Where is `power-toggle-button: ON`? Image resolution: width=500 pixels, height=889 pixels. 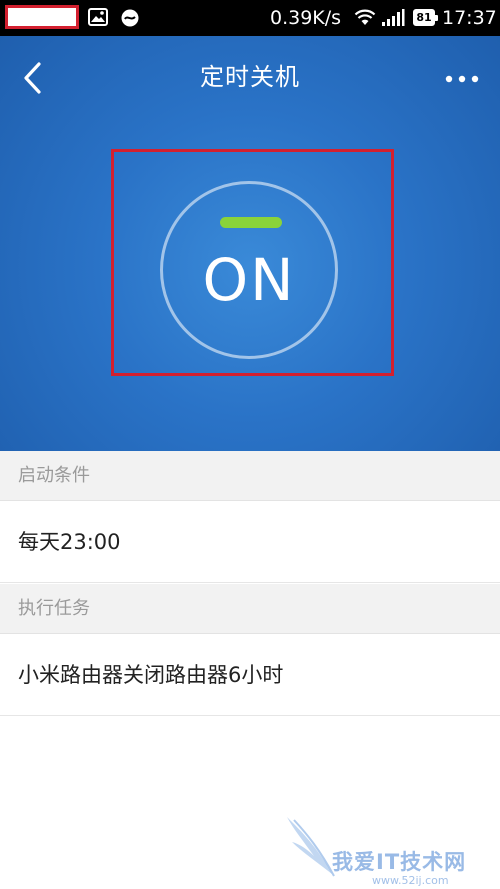
power-toggle-button: ON is located at coordinates (249, 270).